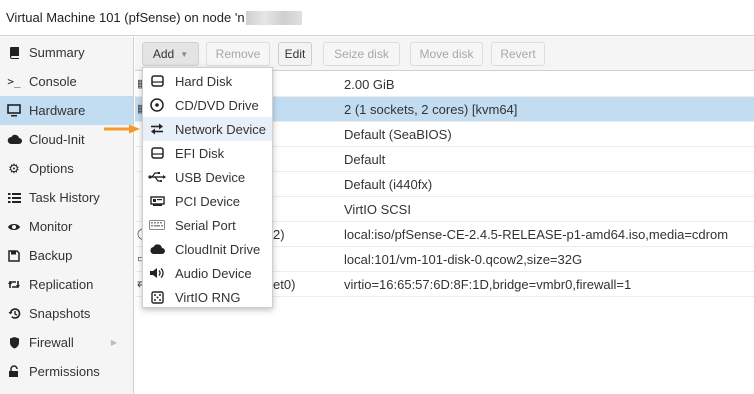 Image resolution: width=754 pixels, height=394 pixels. I want to click on menu-item-label: Hard Disk, so click(204, 81).